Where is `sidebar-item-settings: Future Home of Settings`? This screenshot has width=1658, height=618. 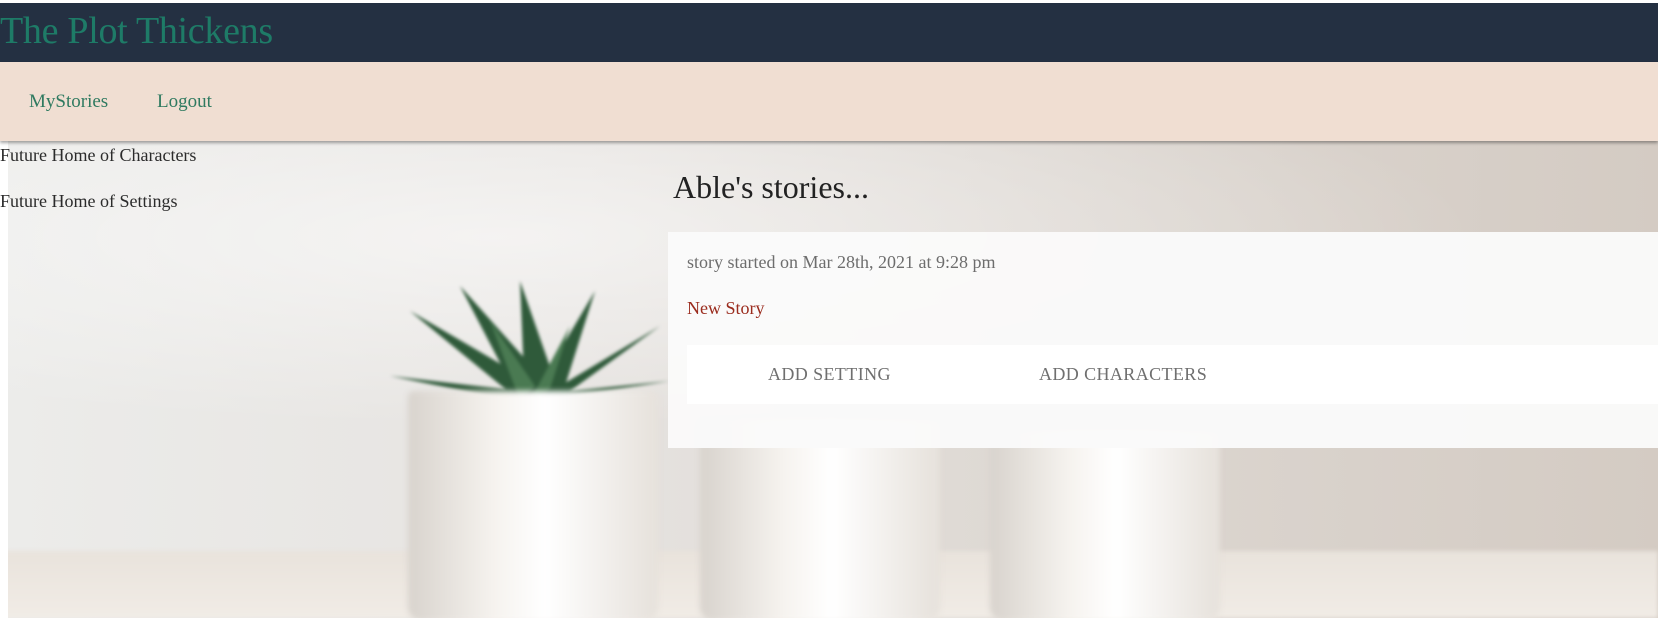
sidebar-item-settings: Future Home of Settings is located at coordinates (89, 201).